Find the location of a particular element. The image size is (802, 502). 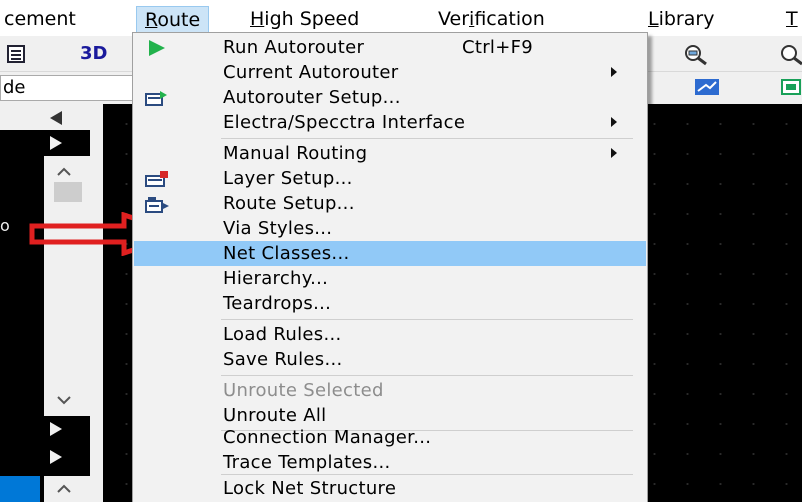

menu-high-speed: High Speed is located at coordinates (304, 19).